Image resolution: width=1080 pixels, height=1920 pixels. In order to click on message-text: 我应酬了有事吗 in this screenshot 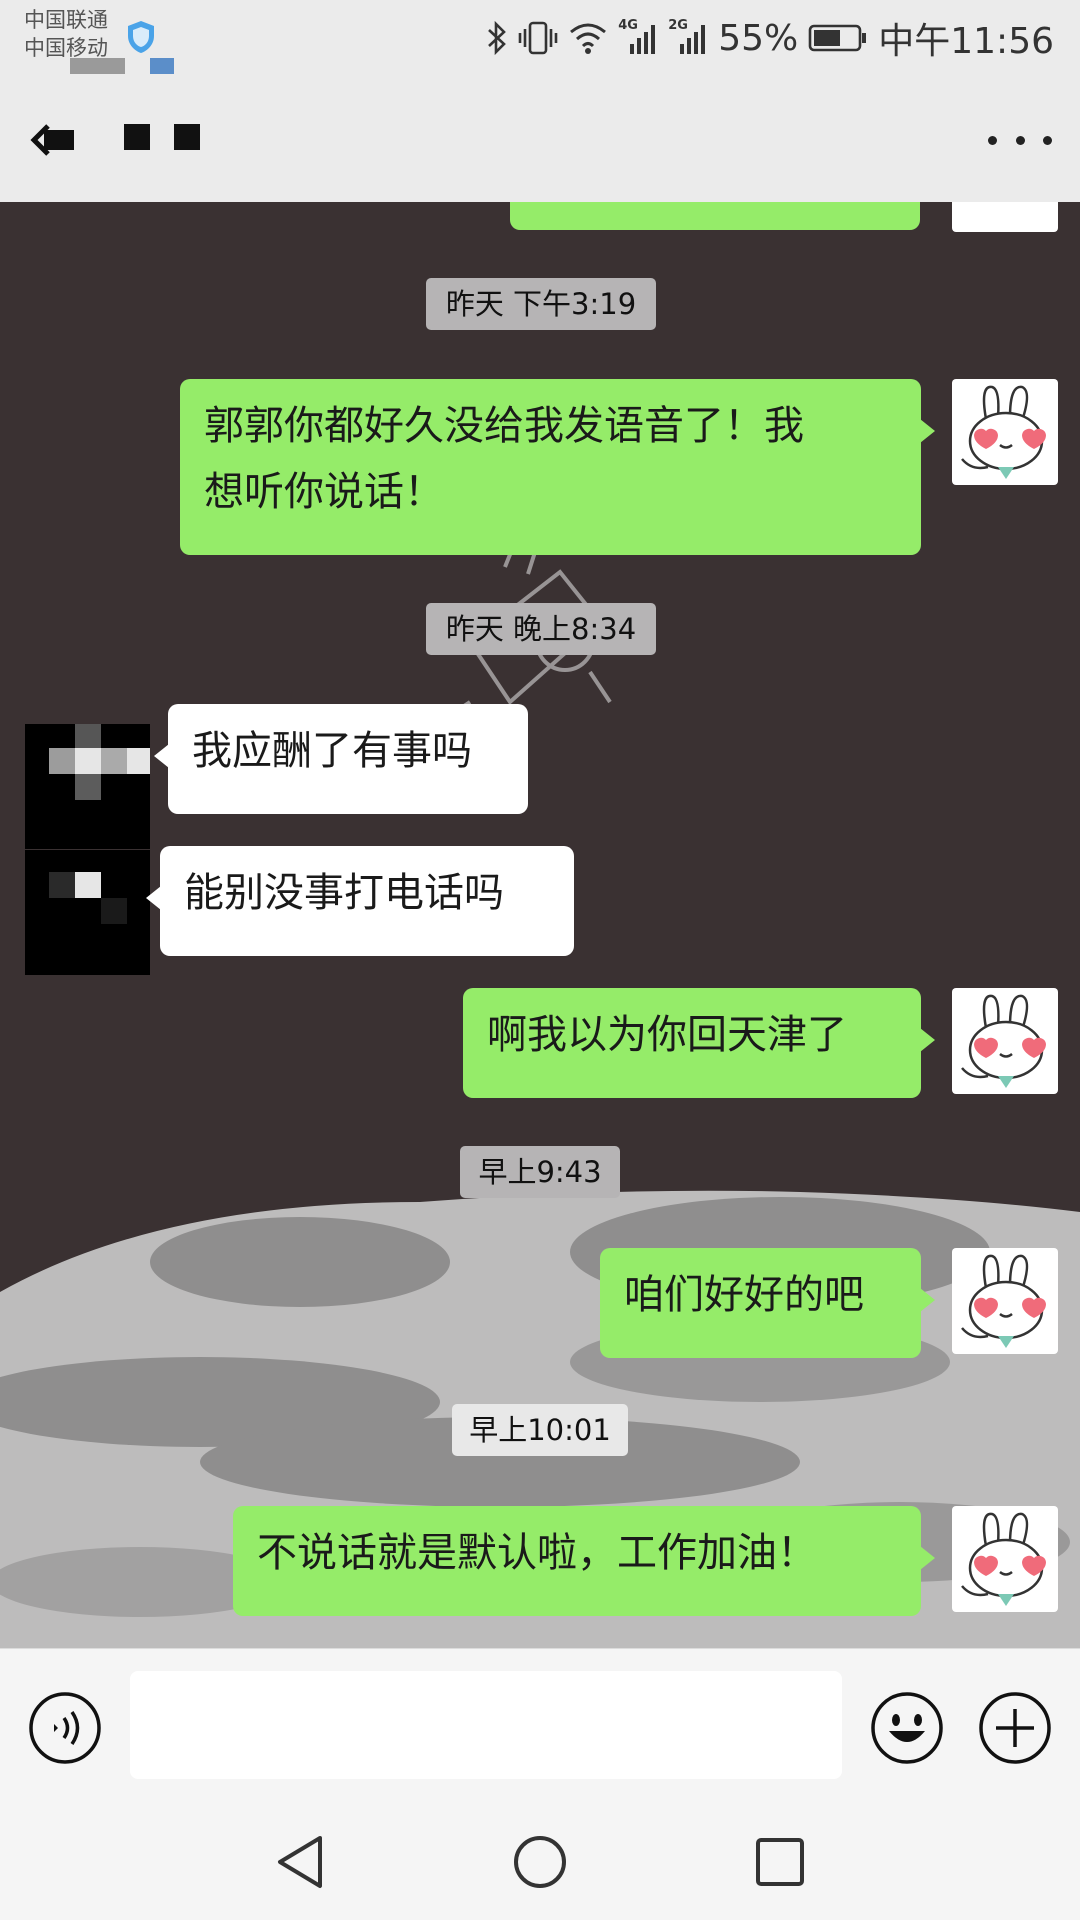, I will do `click(332, 751)`.